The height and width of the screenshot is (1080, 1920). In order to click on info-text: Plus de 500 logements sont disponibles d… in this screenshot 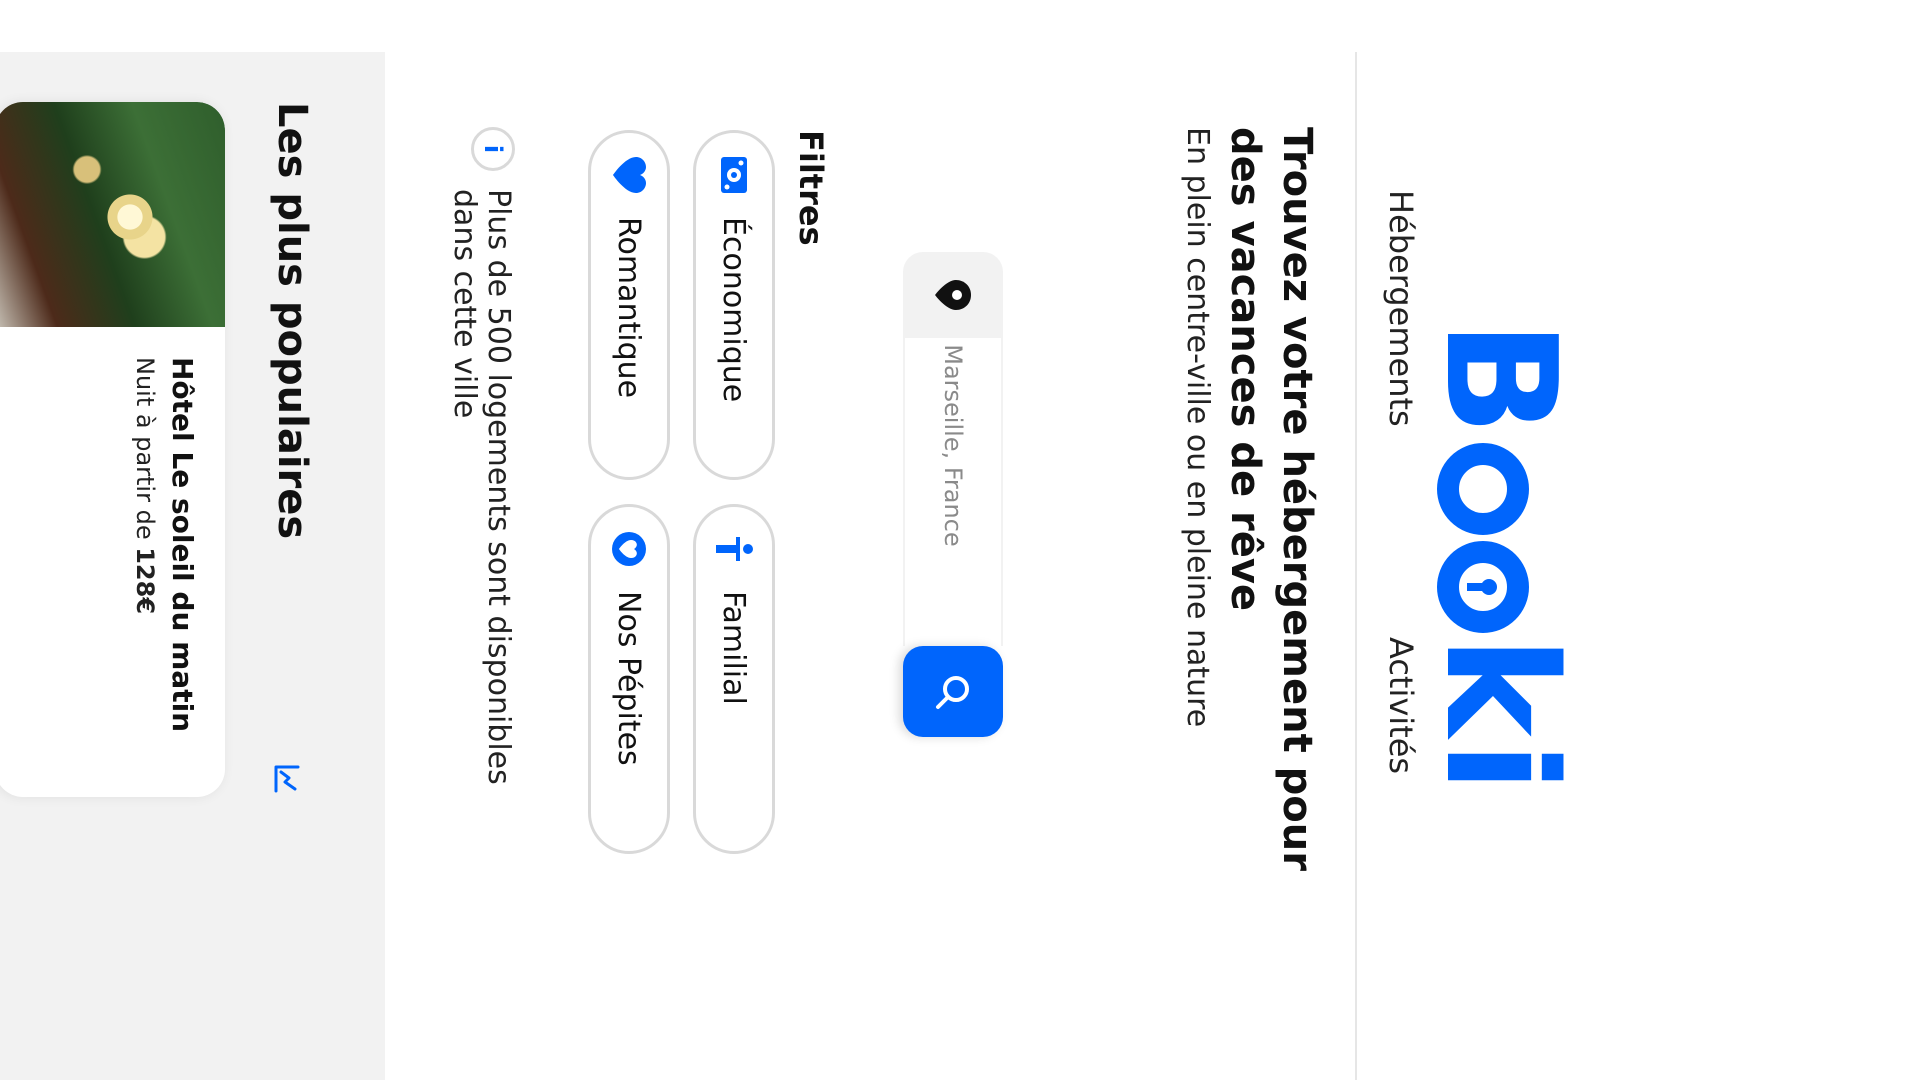, I will do `click(481, 487)`.